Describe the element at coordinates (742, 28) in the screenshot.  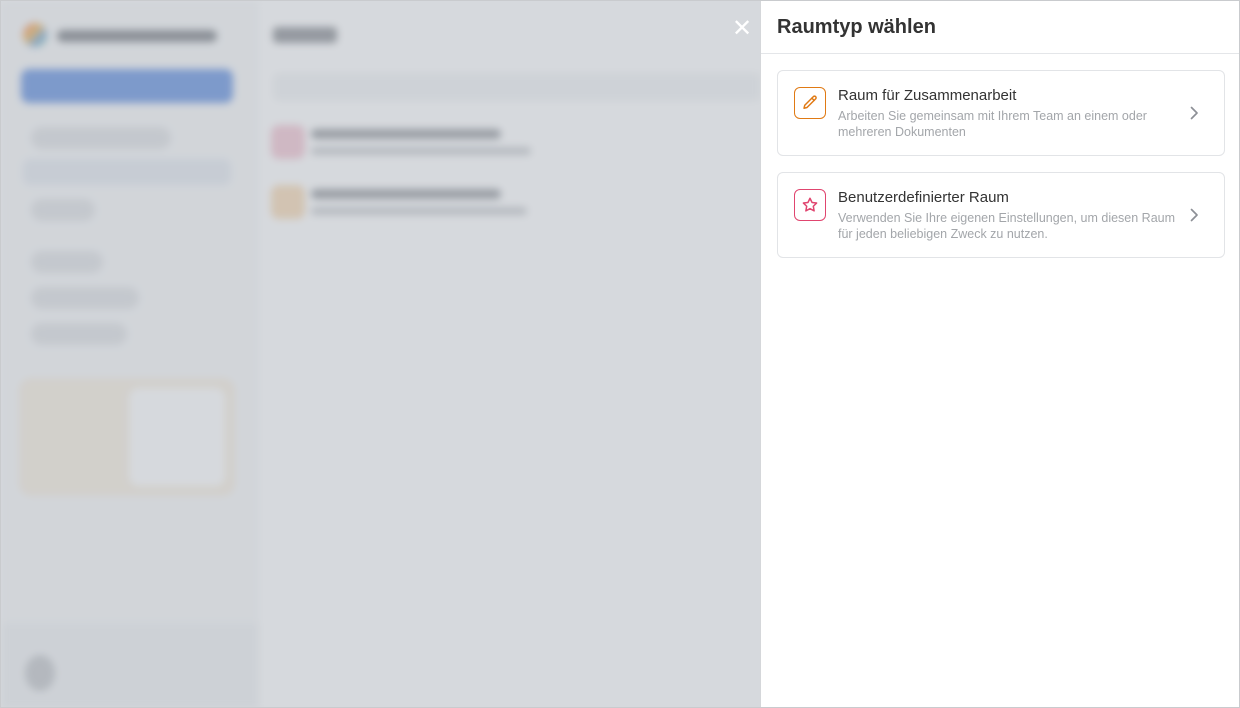
I see `close-icon: ✕` at that location.